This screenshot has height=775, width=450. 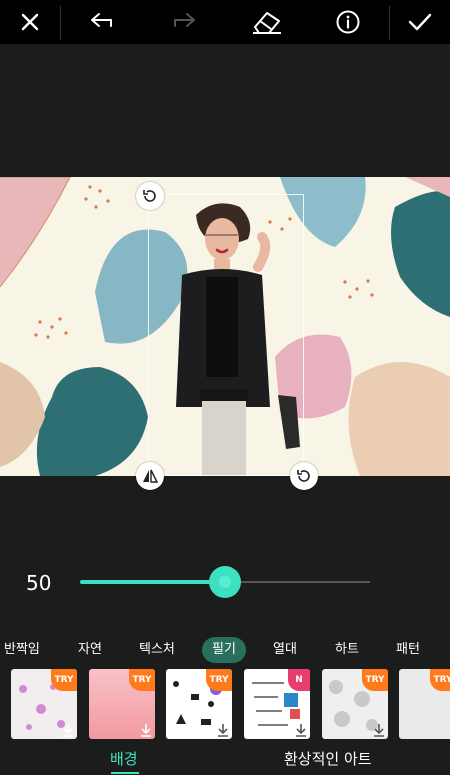 What do you see at coordinates (22, 650) in the screenshot?
I see `category-tab: 반짝임` at bounding box center [22, 650].